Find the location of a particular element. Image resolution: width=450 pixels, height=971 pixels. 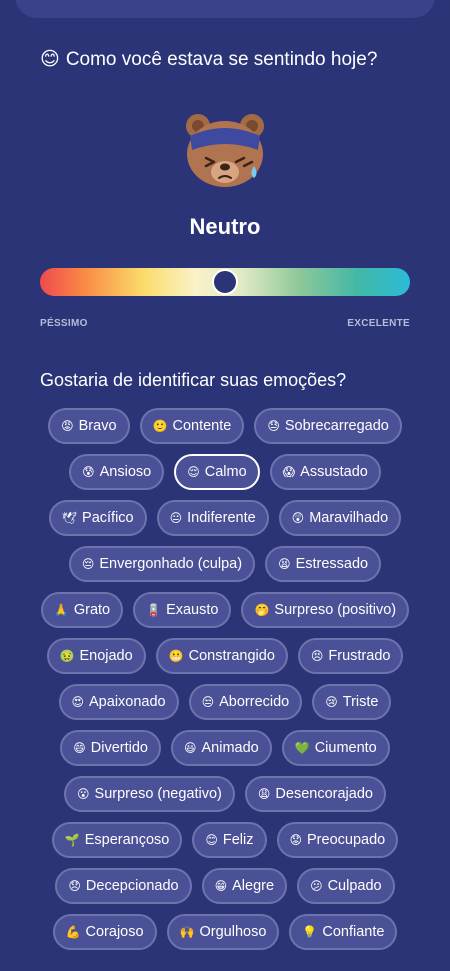

emotion-chip-label: Alegre is located at coordinates (253, 886).